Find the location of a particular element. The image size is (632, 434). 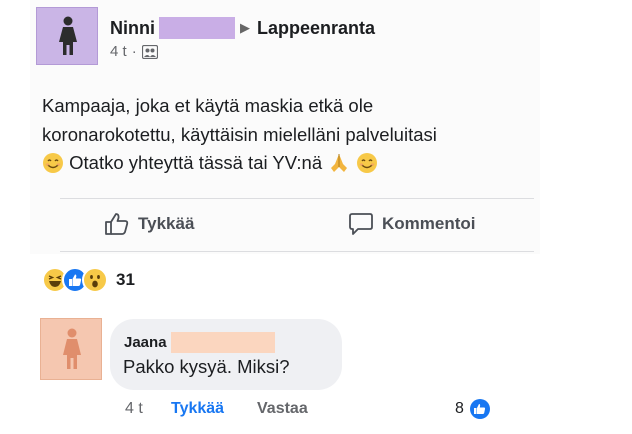

commenter-avatar is located at coordinates (71, 349).